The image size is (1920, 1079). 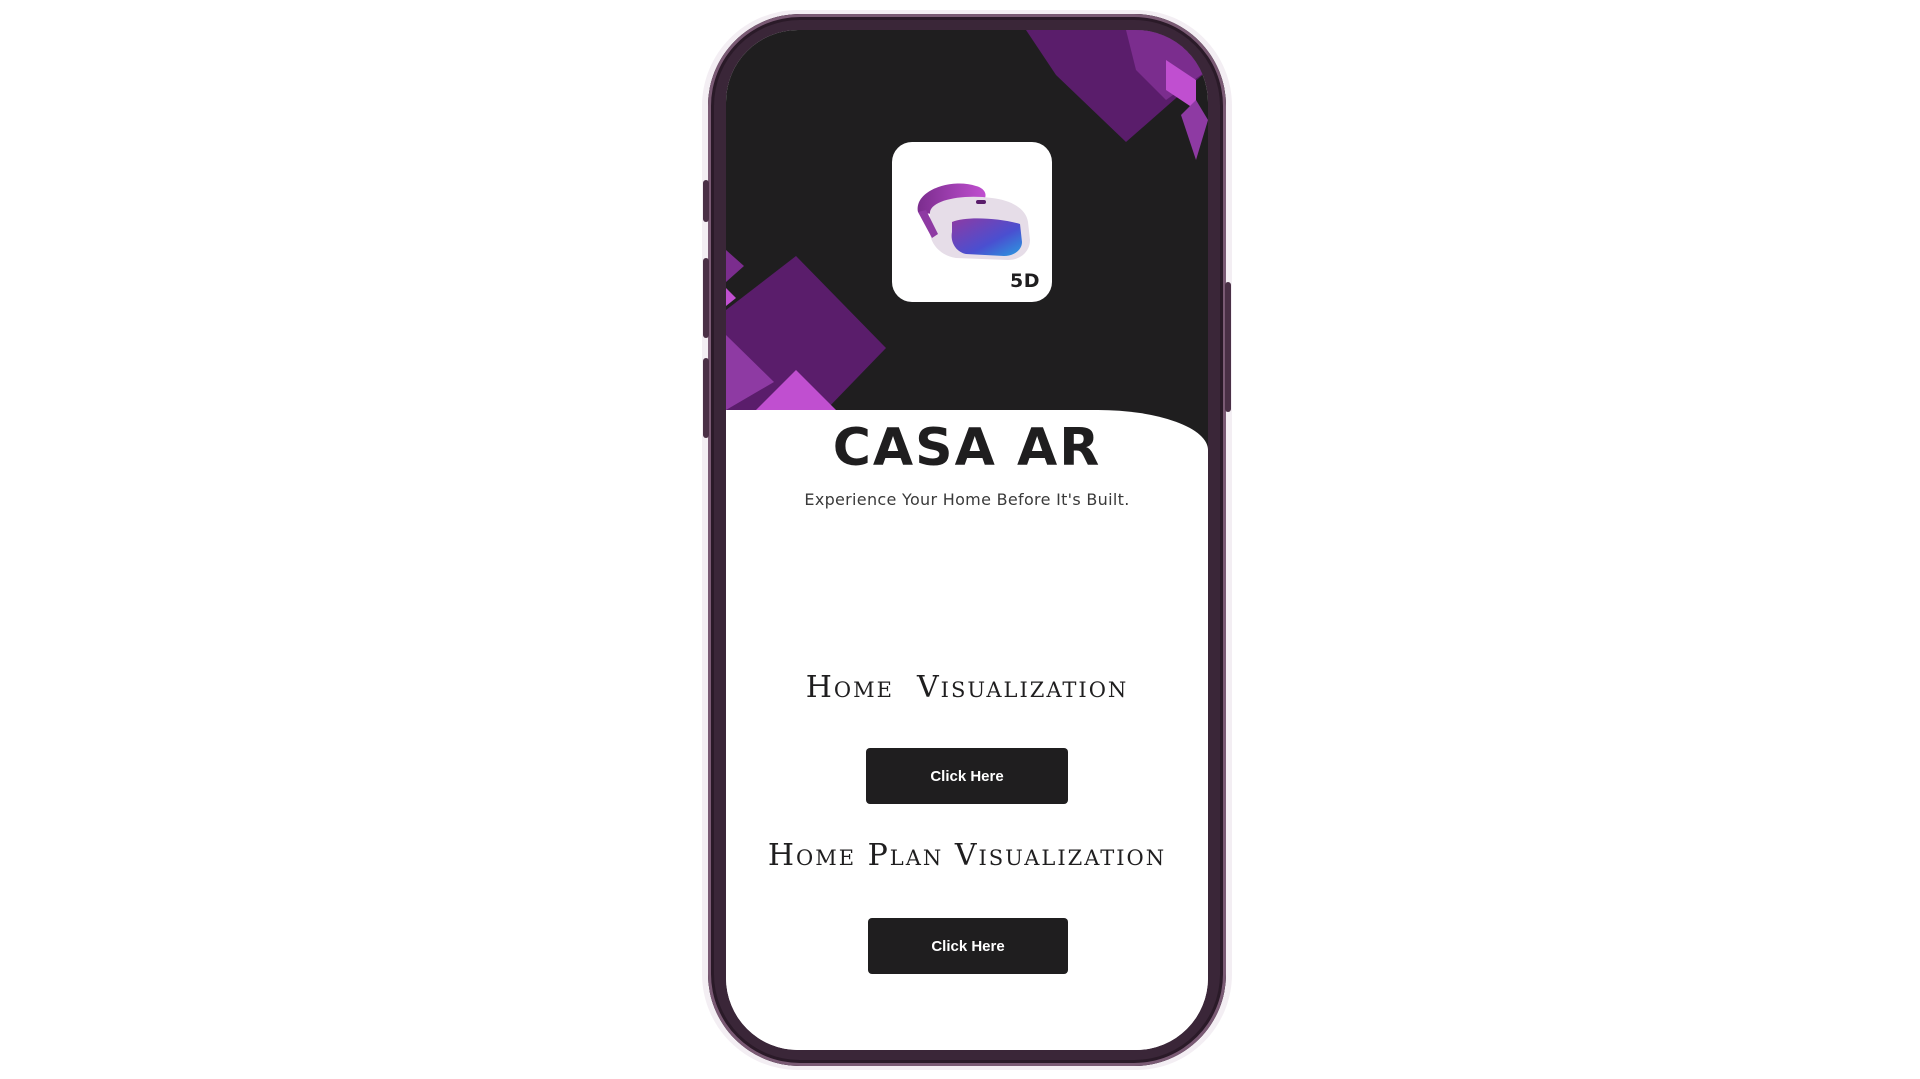 I want to click on icon-badge: 5D, so click(x=1025, y=281).